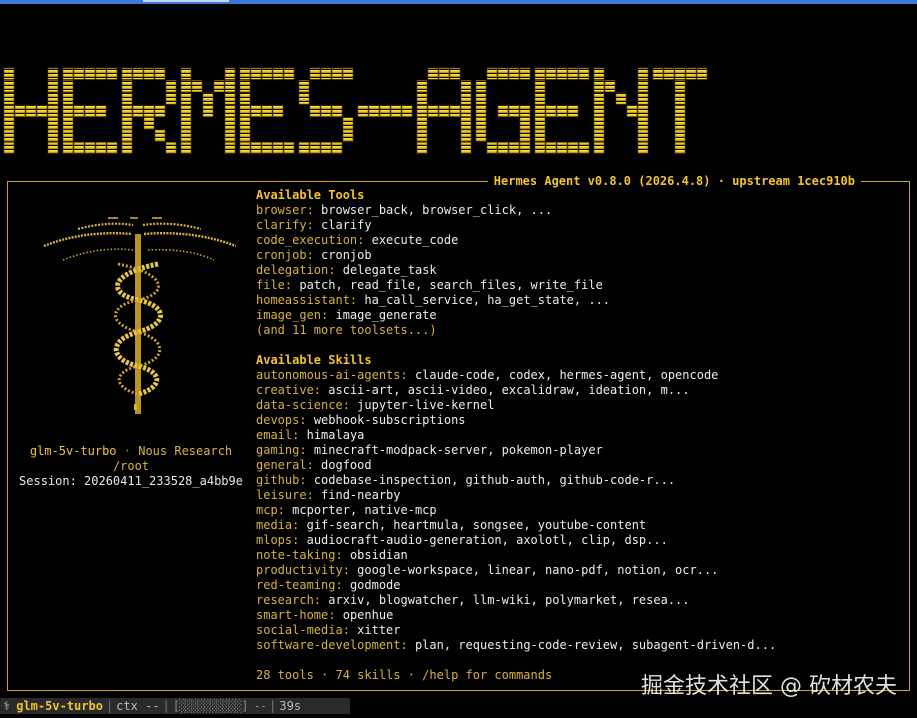 The height and width of the screenshot is (718, 917). Describe the element at coordinates (389, 420) in the screenshot. I see `skill-values: webhook-subscriptions` at that location.